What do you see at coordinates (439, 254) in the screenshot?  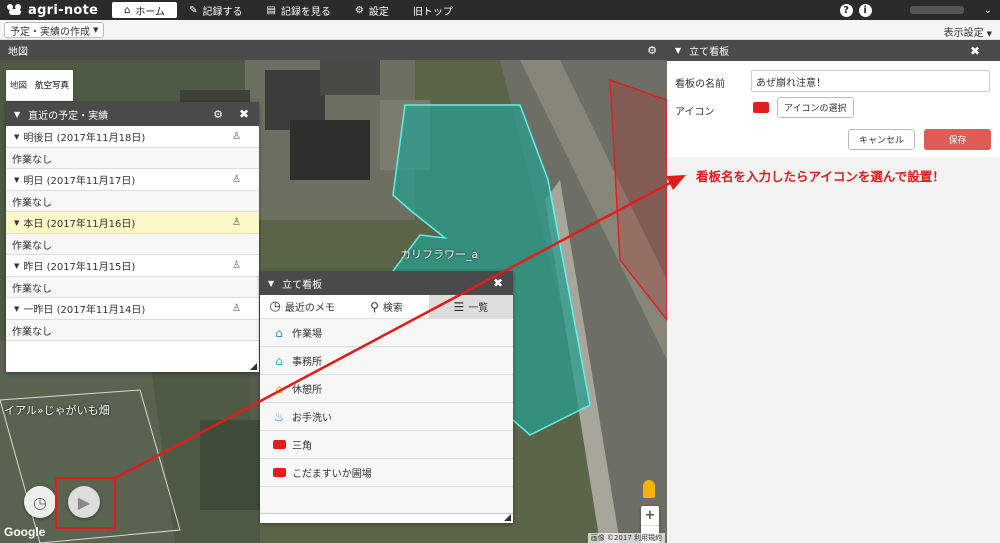 I see `field-label-cauliflower: カリフラワー_a` at bounding box center [439, 254].